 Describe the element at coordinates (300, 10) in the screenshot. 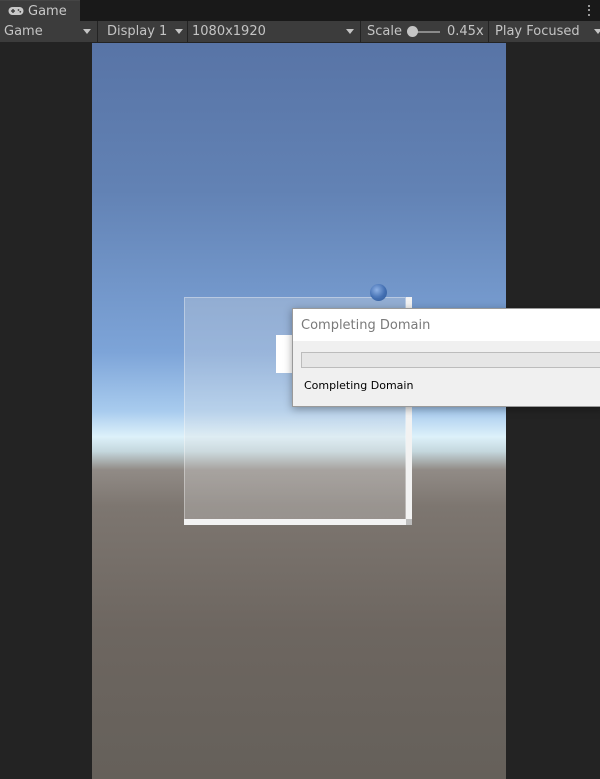

I see `tab-strip: Game` at that location.